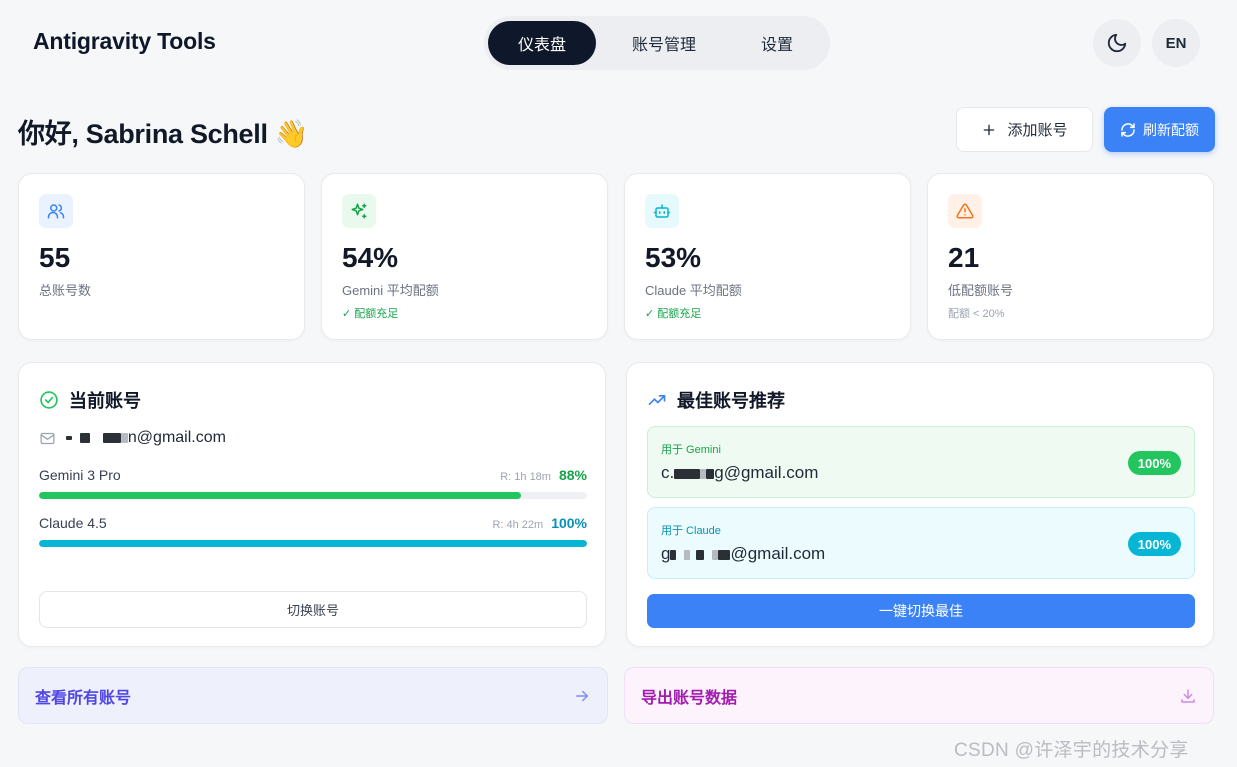 Image resolution: width=1237 pixels, height=767 pixels. I want to click on language-button: EN, so click(1176, 43).